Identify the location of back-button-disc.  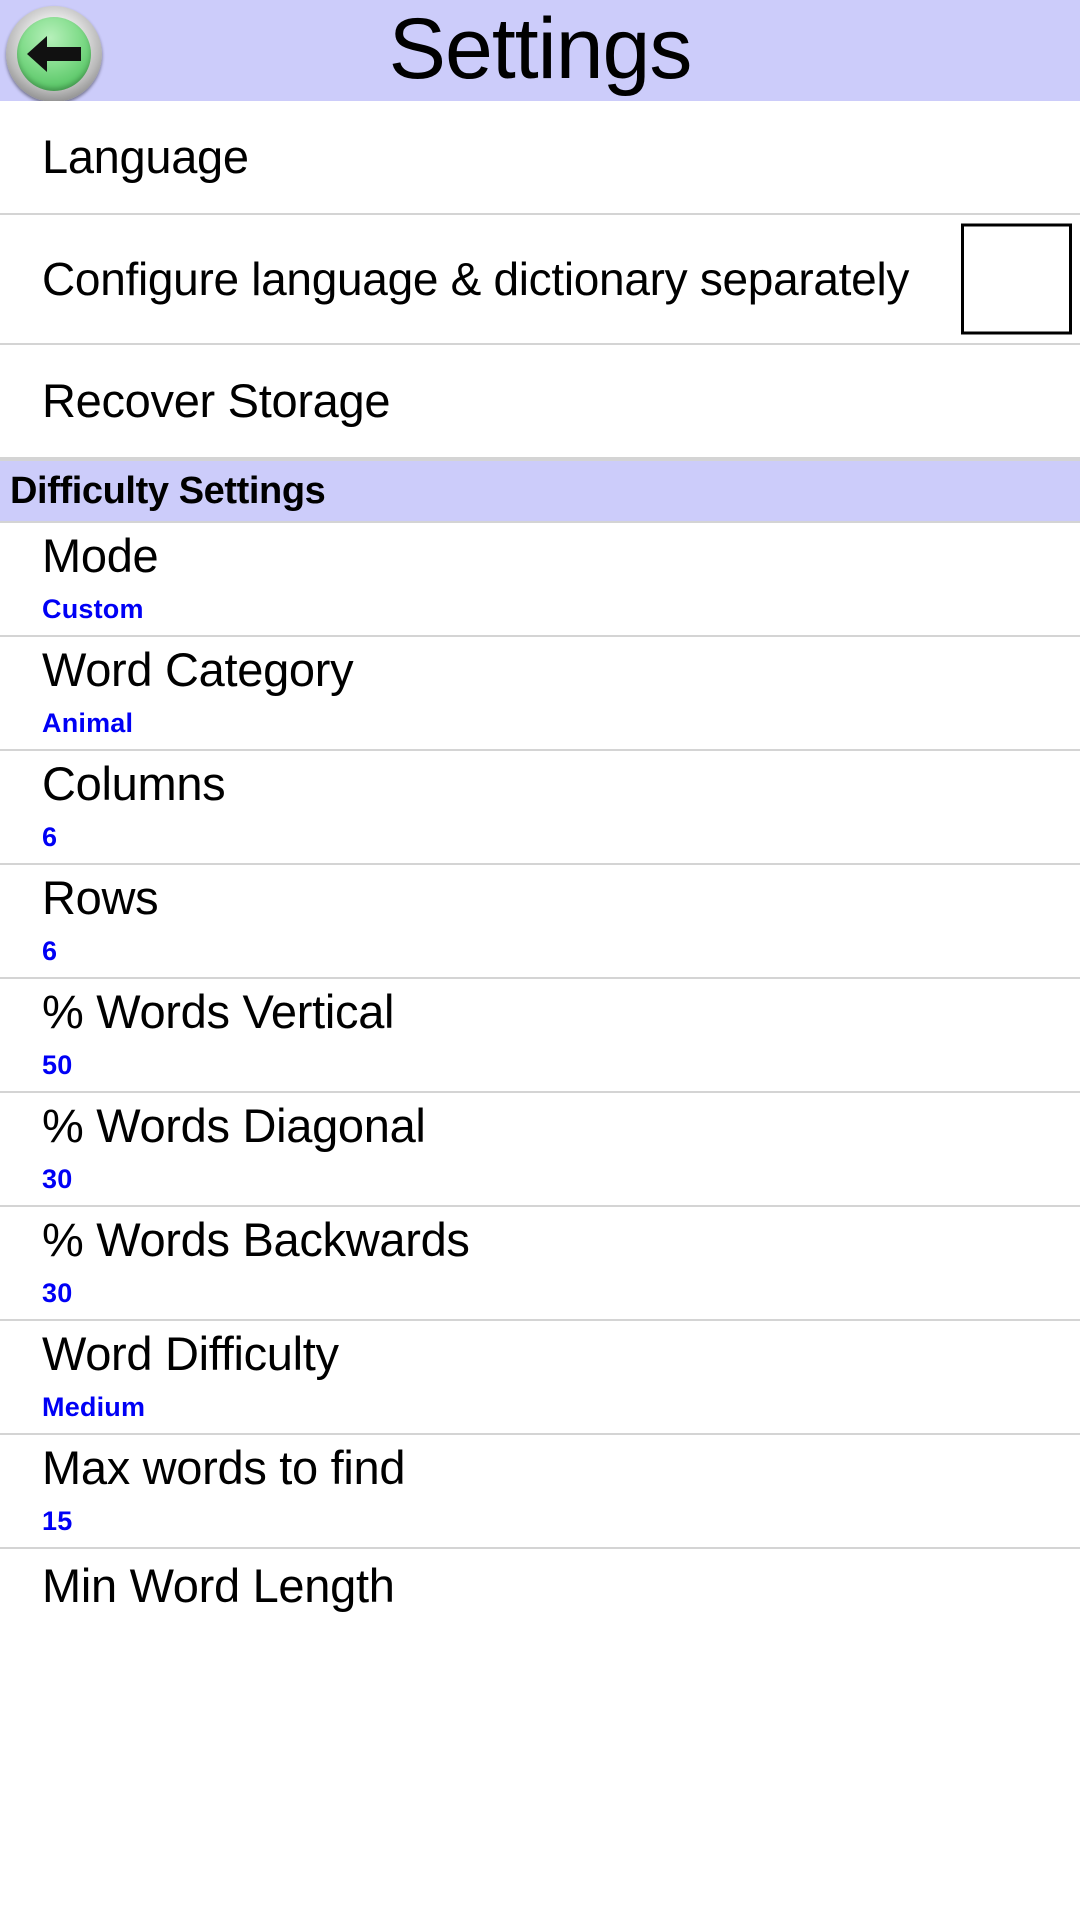
(54, 54).